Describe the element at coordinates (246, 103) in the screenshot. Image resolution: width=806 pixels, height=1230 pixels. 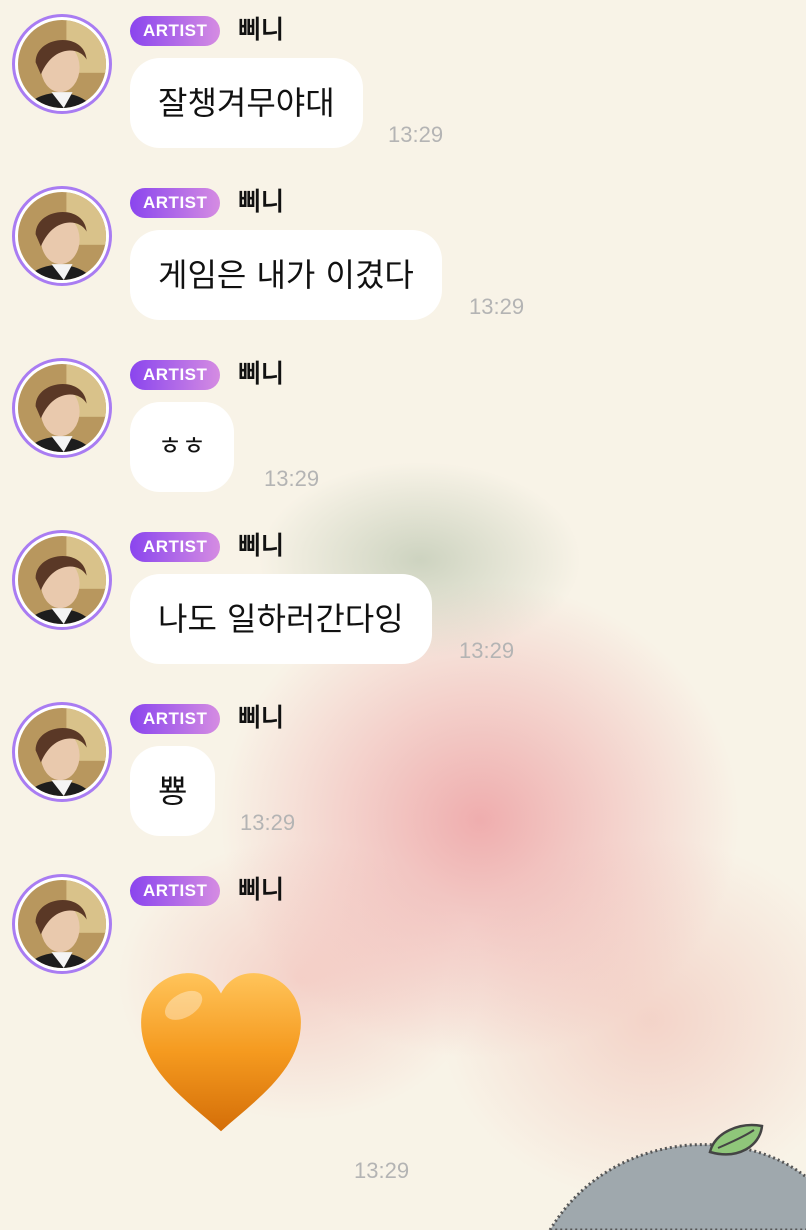
I see `message-bubble: 잘챙겨무야대` at that location.